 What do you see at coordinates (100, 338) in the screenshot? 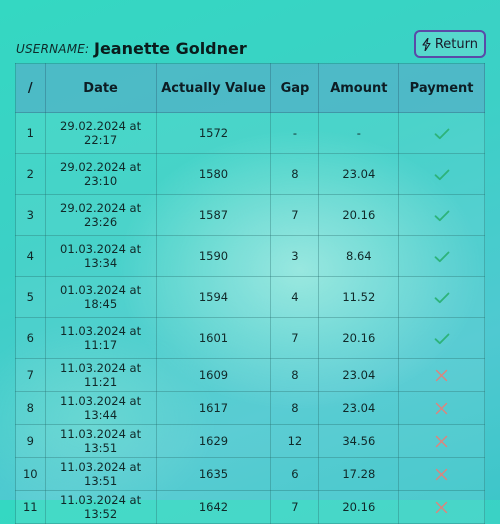
I see `row-date: 11.03.2024 at 11:17` at bounding box center [100, 338].